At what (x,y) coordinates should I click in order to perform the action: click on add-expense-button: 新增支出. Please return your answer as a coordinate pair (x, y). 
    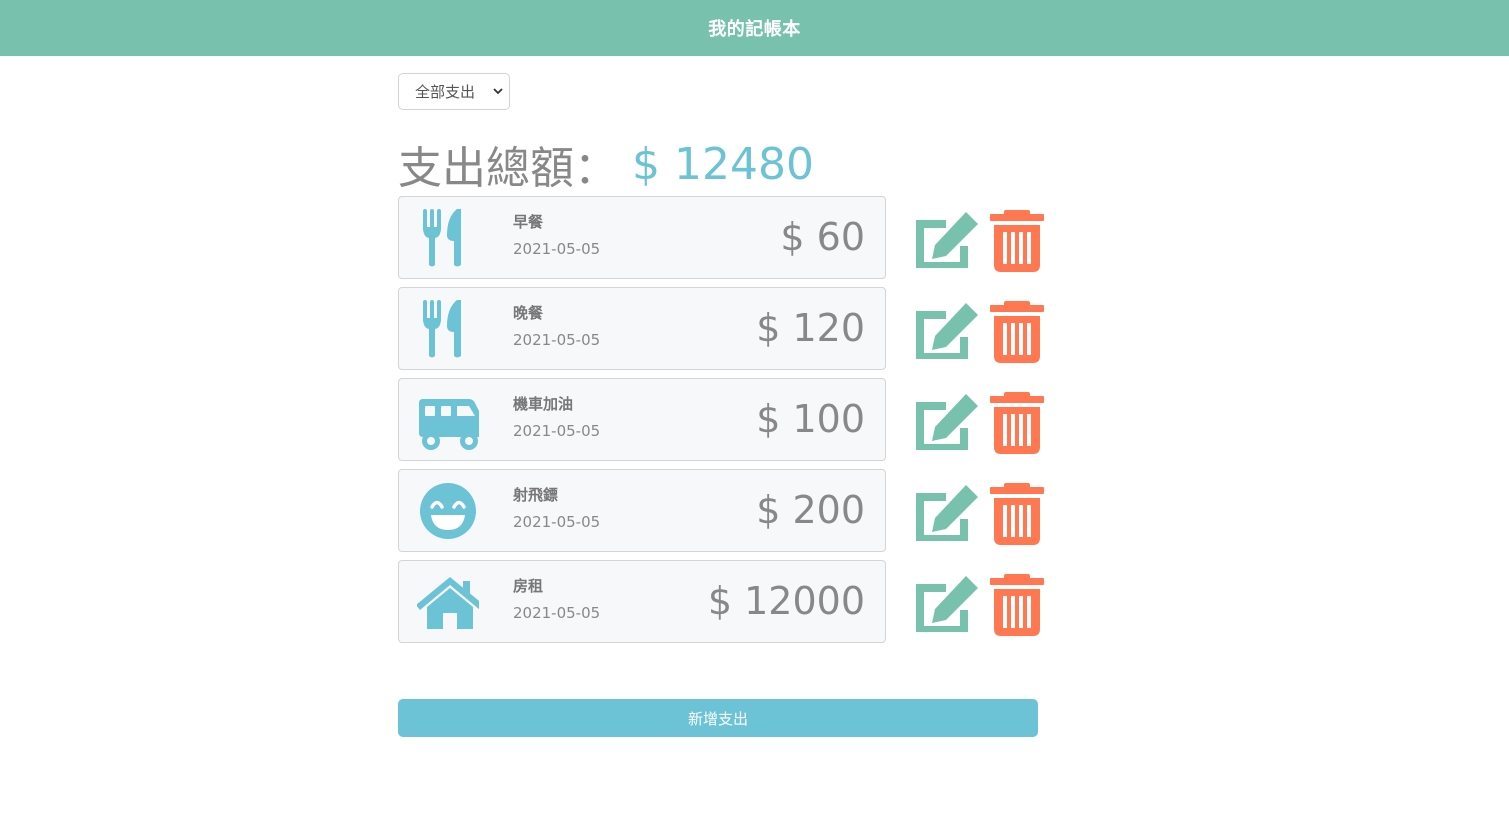
    Looking at the image, I should click on (718, 718).